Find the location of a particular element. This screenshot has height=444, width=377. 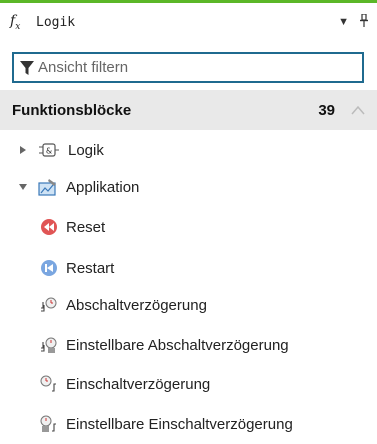

section-count: 39 is located at coordinates (326, 110).